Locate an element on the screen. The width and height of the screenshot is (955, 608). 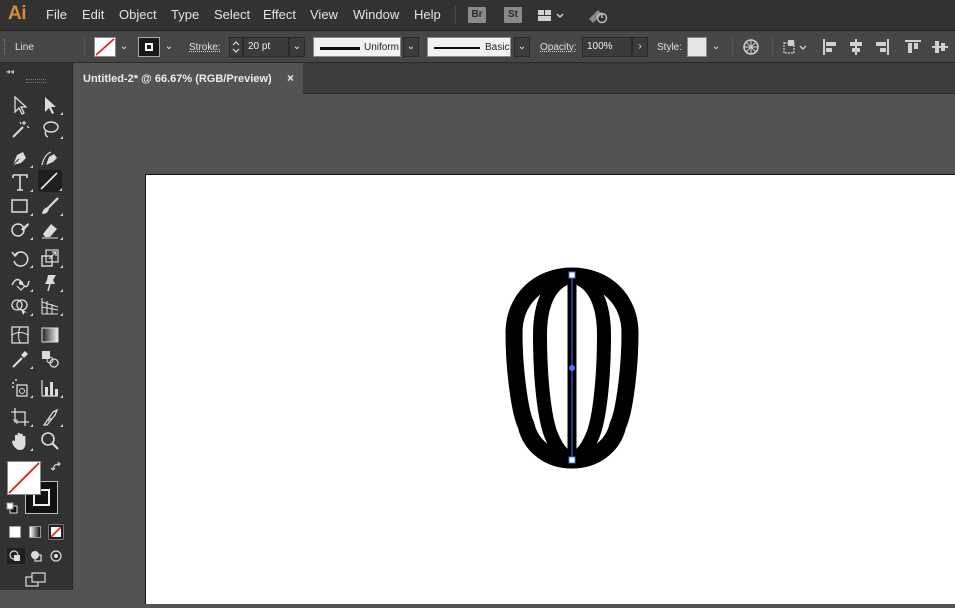
align-top-button is located at coordinates (913, 47).